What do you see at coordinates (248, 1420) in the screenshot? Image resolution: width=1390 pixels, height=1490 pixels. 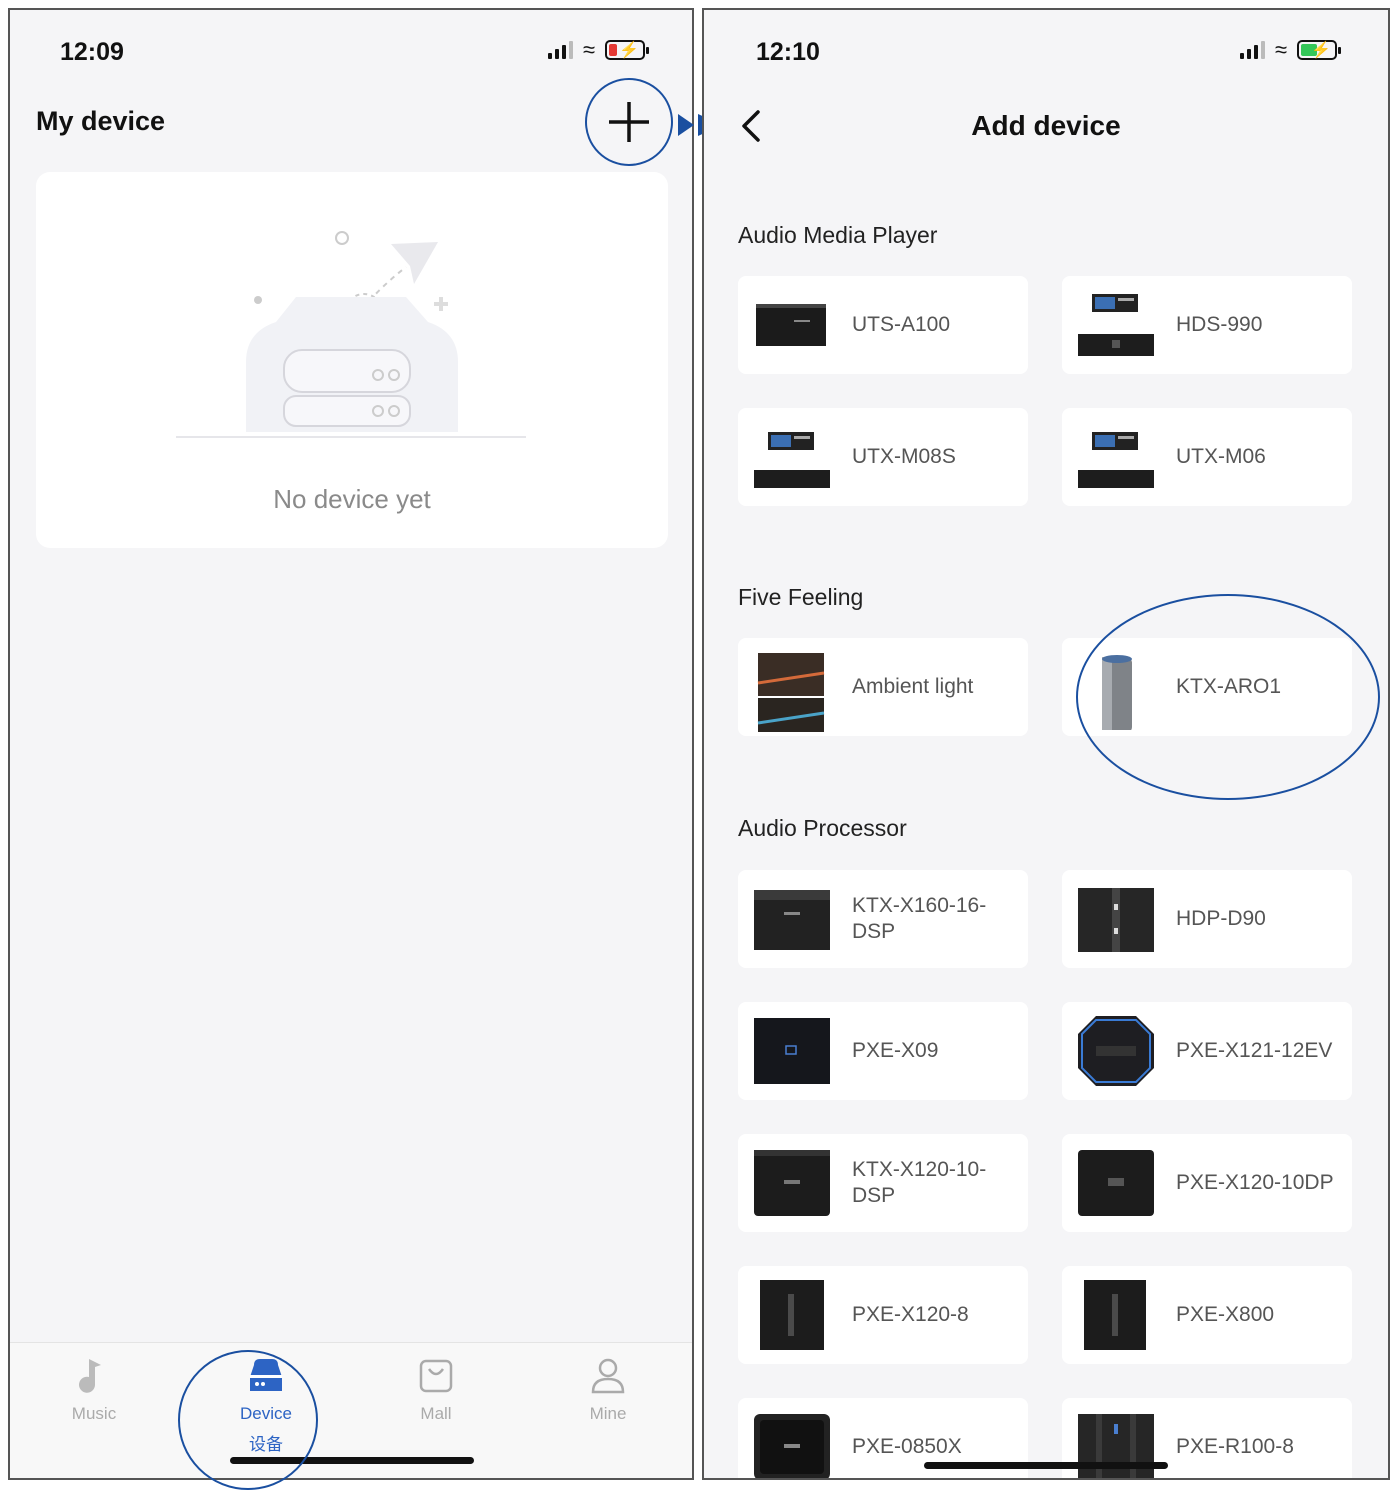 I see `device-tab-highlight-circle` at bounding box center [248, 1420].